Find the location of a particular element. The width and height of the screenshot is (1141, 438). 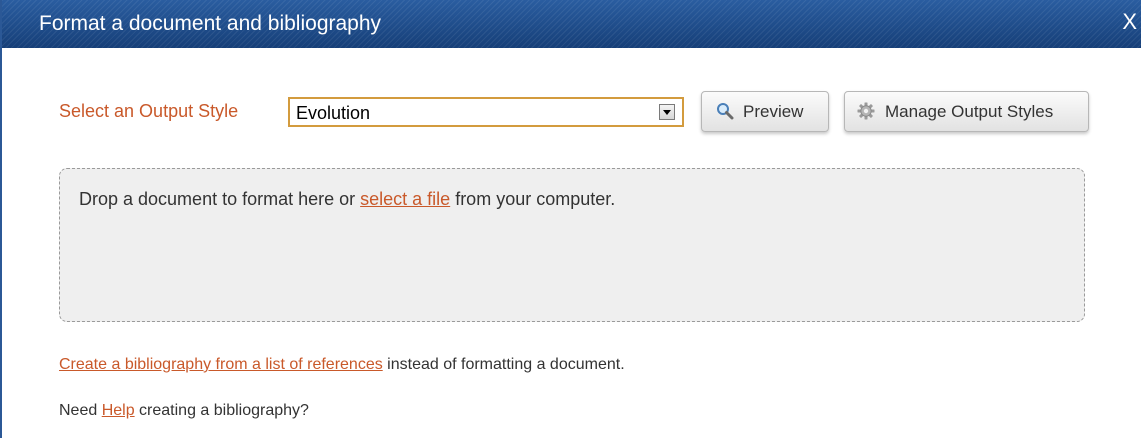

dropzone-text-before: Drop a document to format here or is located at coordinates (220, 199).